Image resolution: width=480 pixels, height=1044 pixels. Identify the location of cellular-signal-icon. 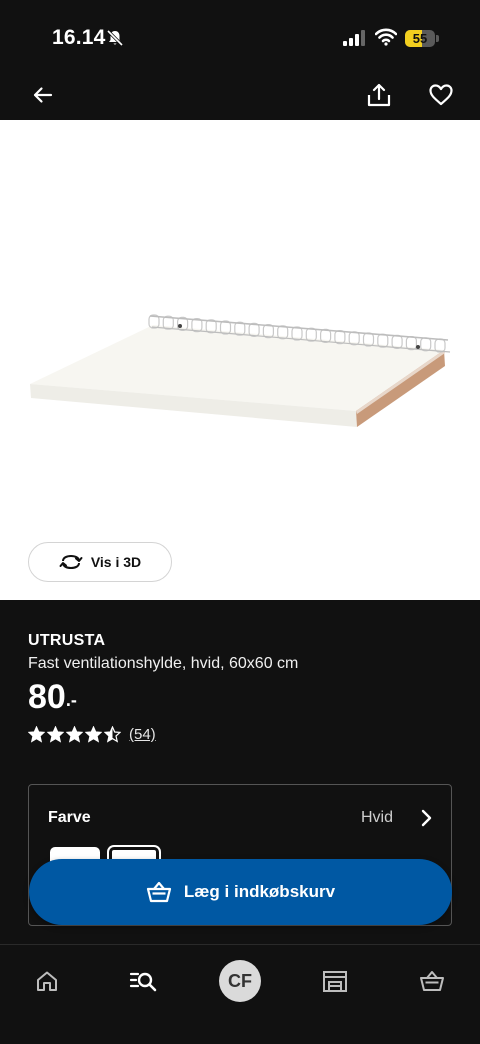
(354, 38).